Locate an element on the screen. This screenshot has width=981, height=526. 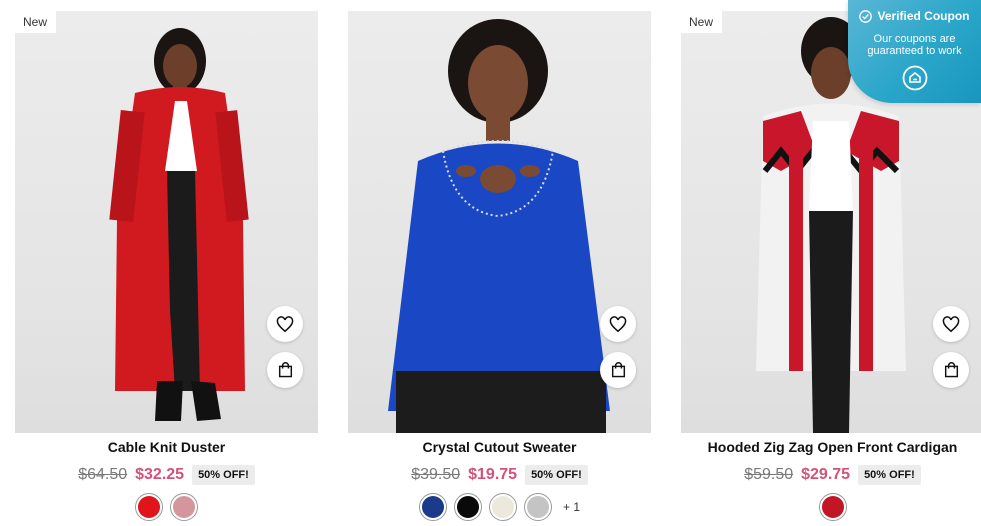
sale-price: $32.25 is located at coordinates (160, 474).